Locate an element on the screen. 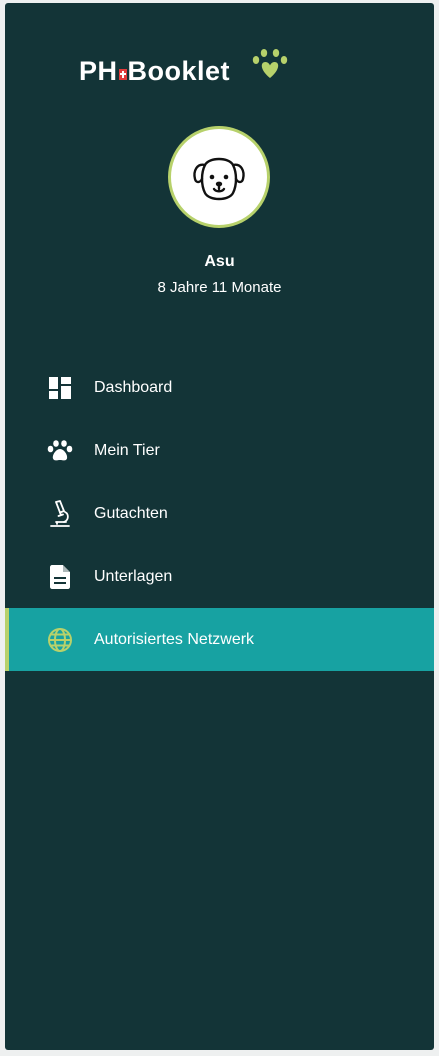 The image size is (439, 1056). nav-item-autorisiertes-netzwerk: Autorisiertes Netzwerk is located at coordinates (219, 639).